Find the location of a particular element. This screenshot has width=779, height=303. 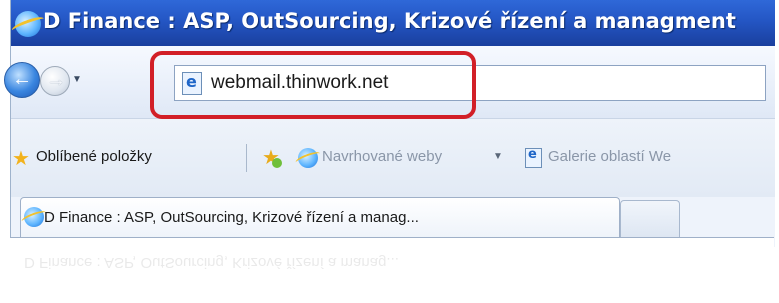

url-highlight-annotation is located at coordinates (313, 85).